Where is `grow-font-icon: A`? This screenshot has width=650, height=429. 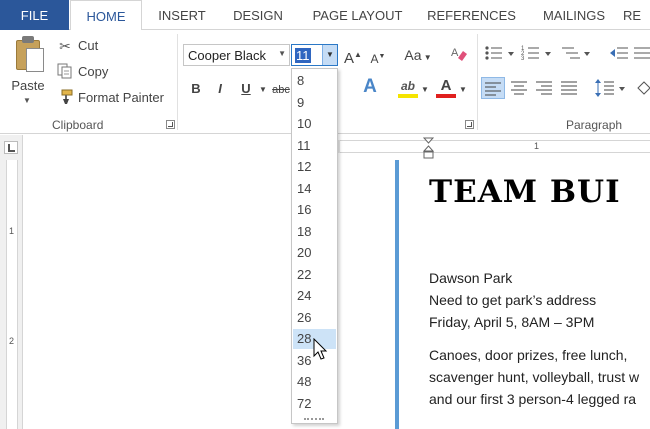 grow-font-icon: A is located at coordinates (349, 58).